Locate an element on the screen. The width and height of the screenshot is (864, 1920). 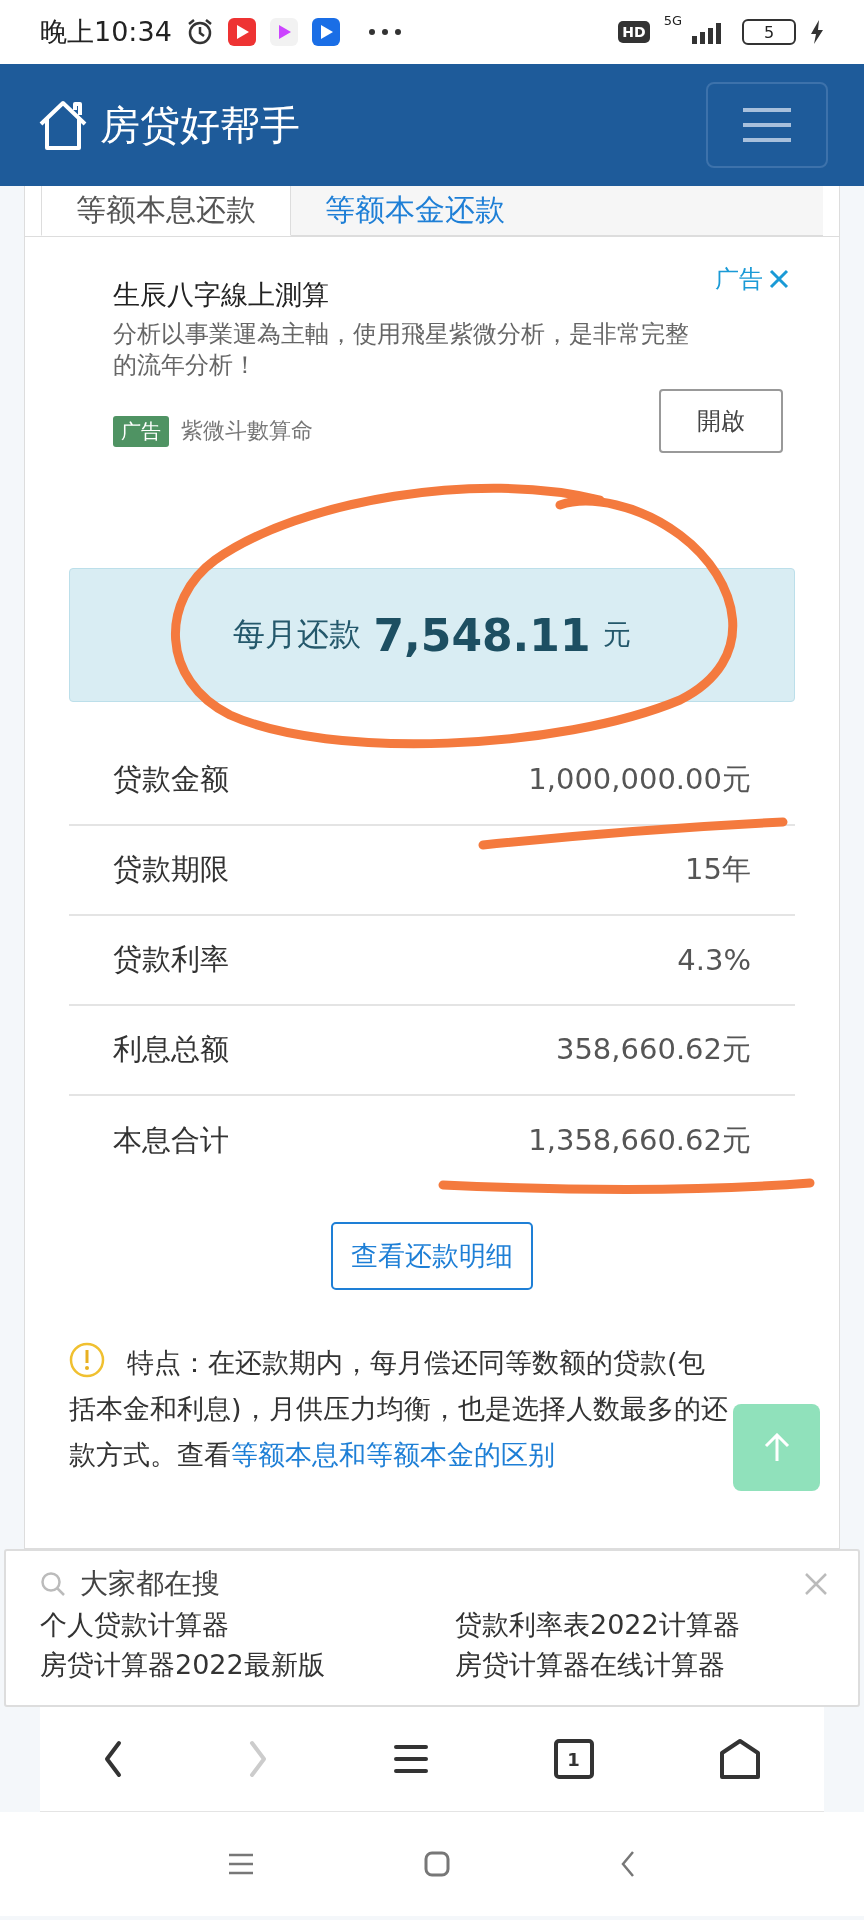
summary-label: 本息合计 is located at coordinates (171, 1140).